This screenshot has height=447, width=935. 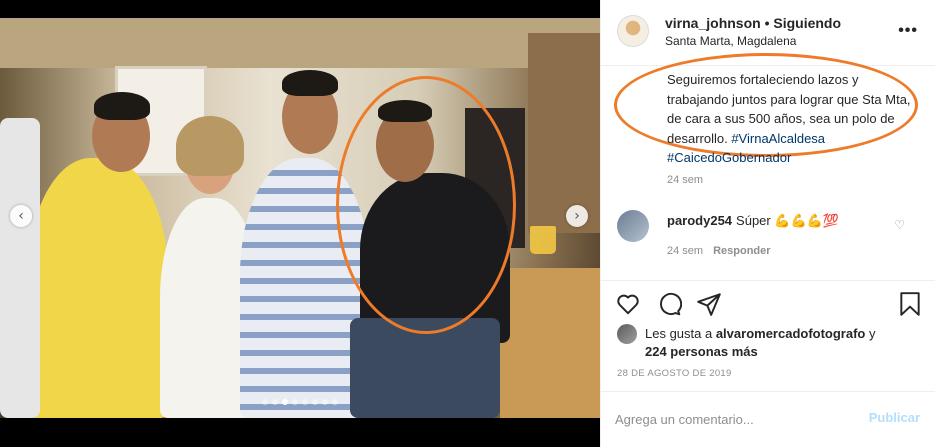 I want to click on carousel-prev-icon: ‹, so click(x=21, y=216).